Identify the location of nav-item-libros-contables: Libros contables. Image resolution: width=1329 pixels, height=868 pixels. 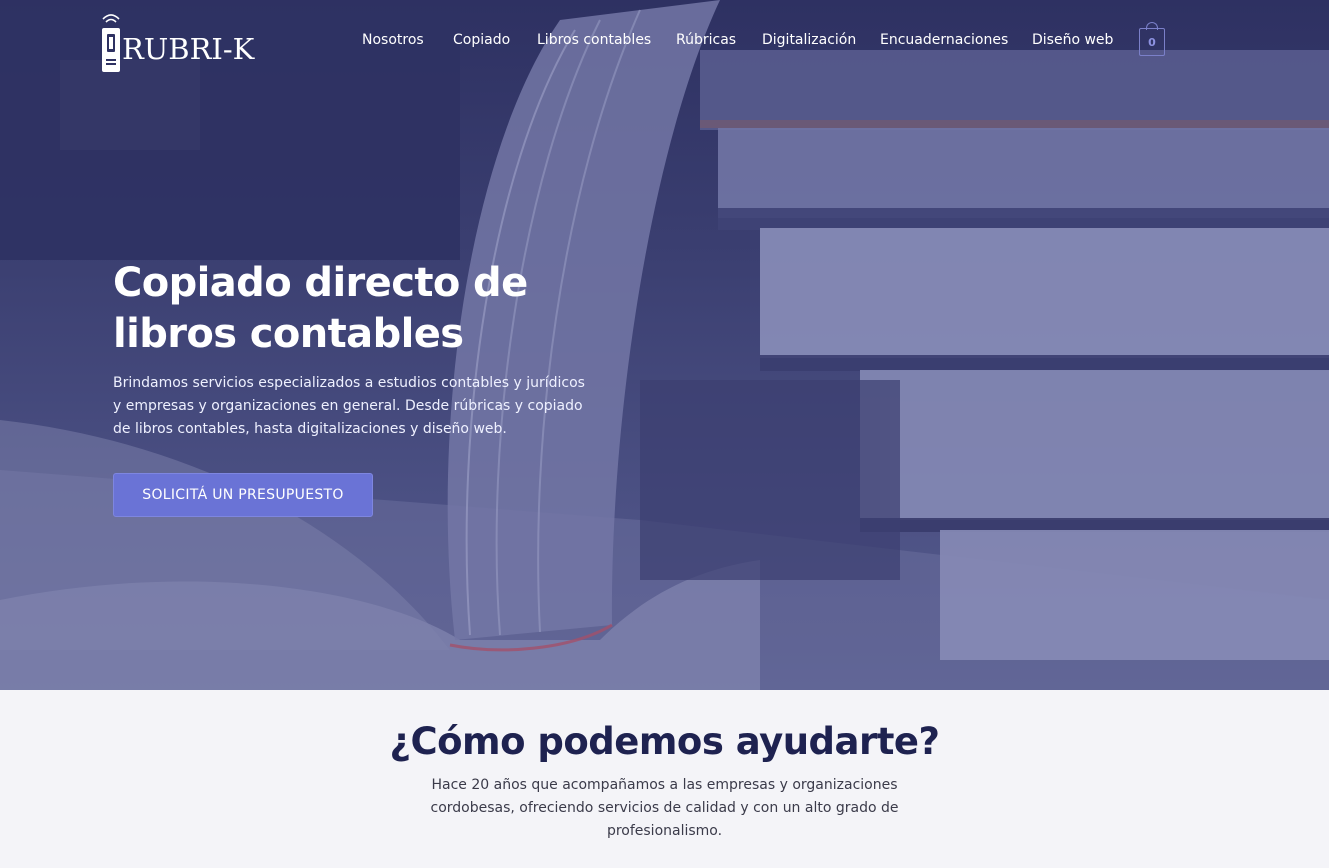
(594, 40).